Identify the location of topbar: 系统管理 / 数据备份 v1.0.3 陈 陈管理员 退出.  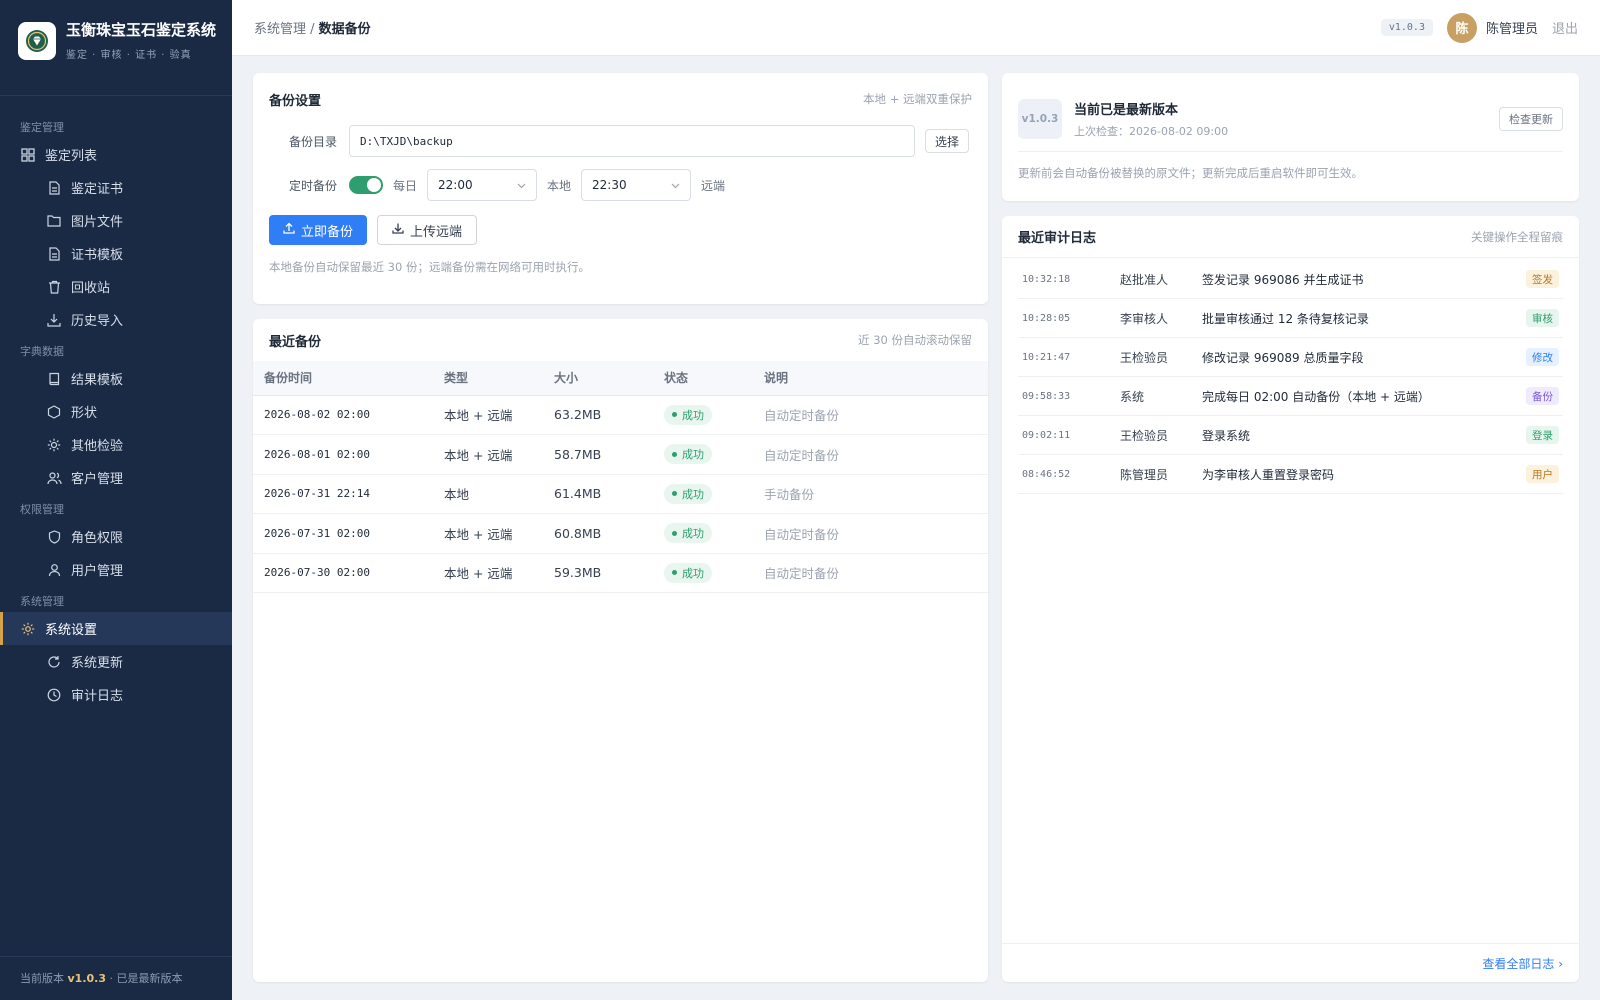
(916, 28).